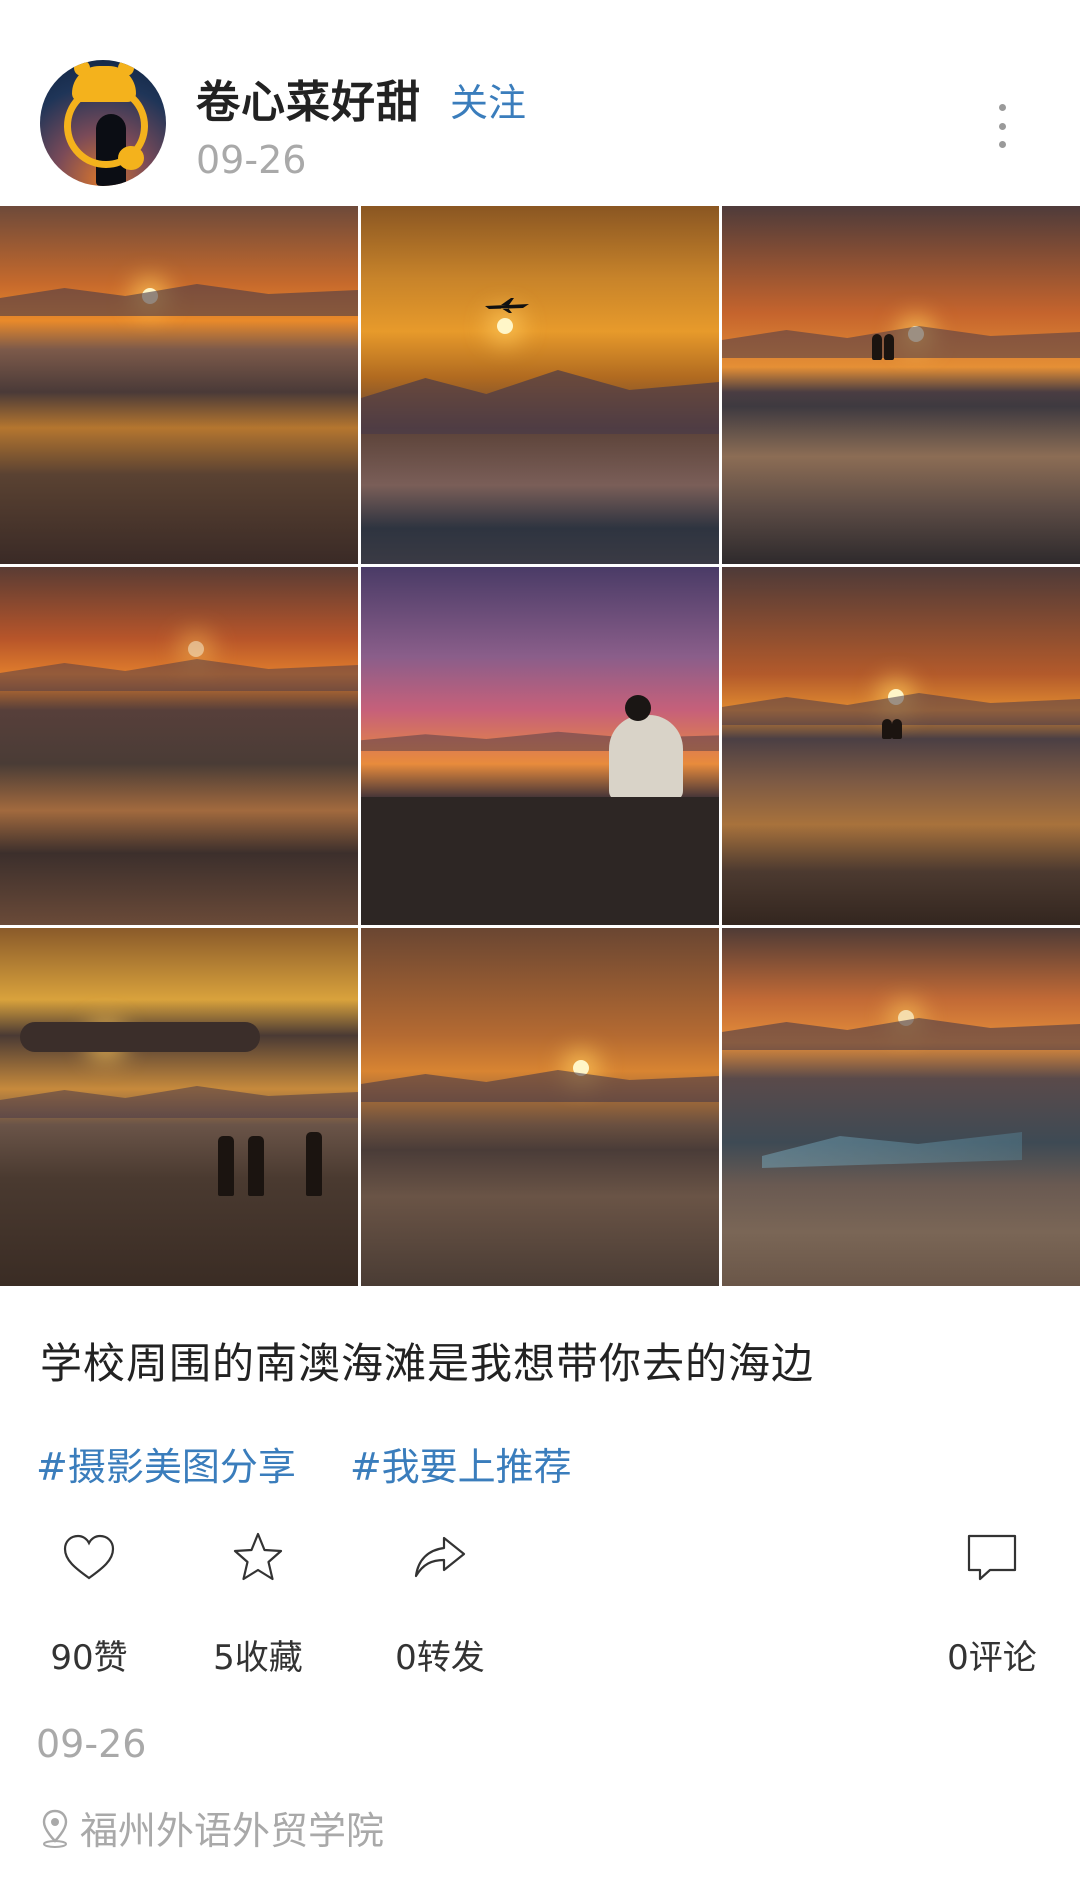 The image size is (1080, 1898). Describe the element at coordinates (258, 1604) in the screenshot. I see `favorite-button: 5收藏` at that location.